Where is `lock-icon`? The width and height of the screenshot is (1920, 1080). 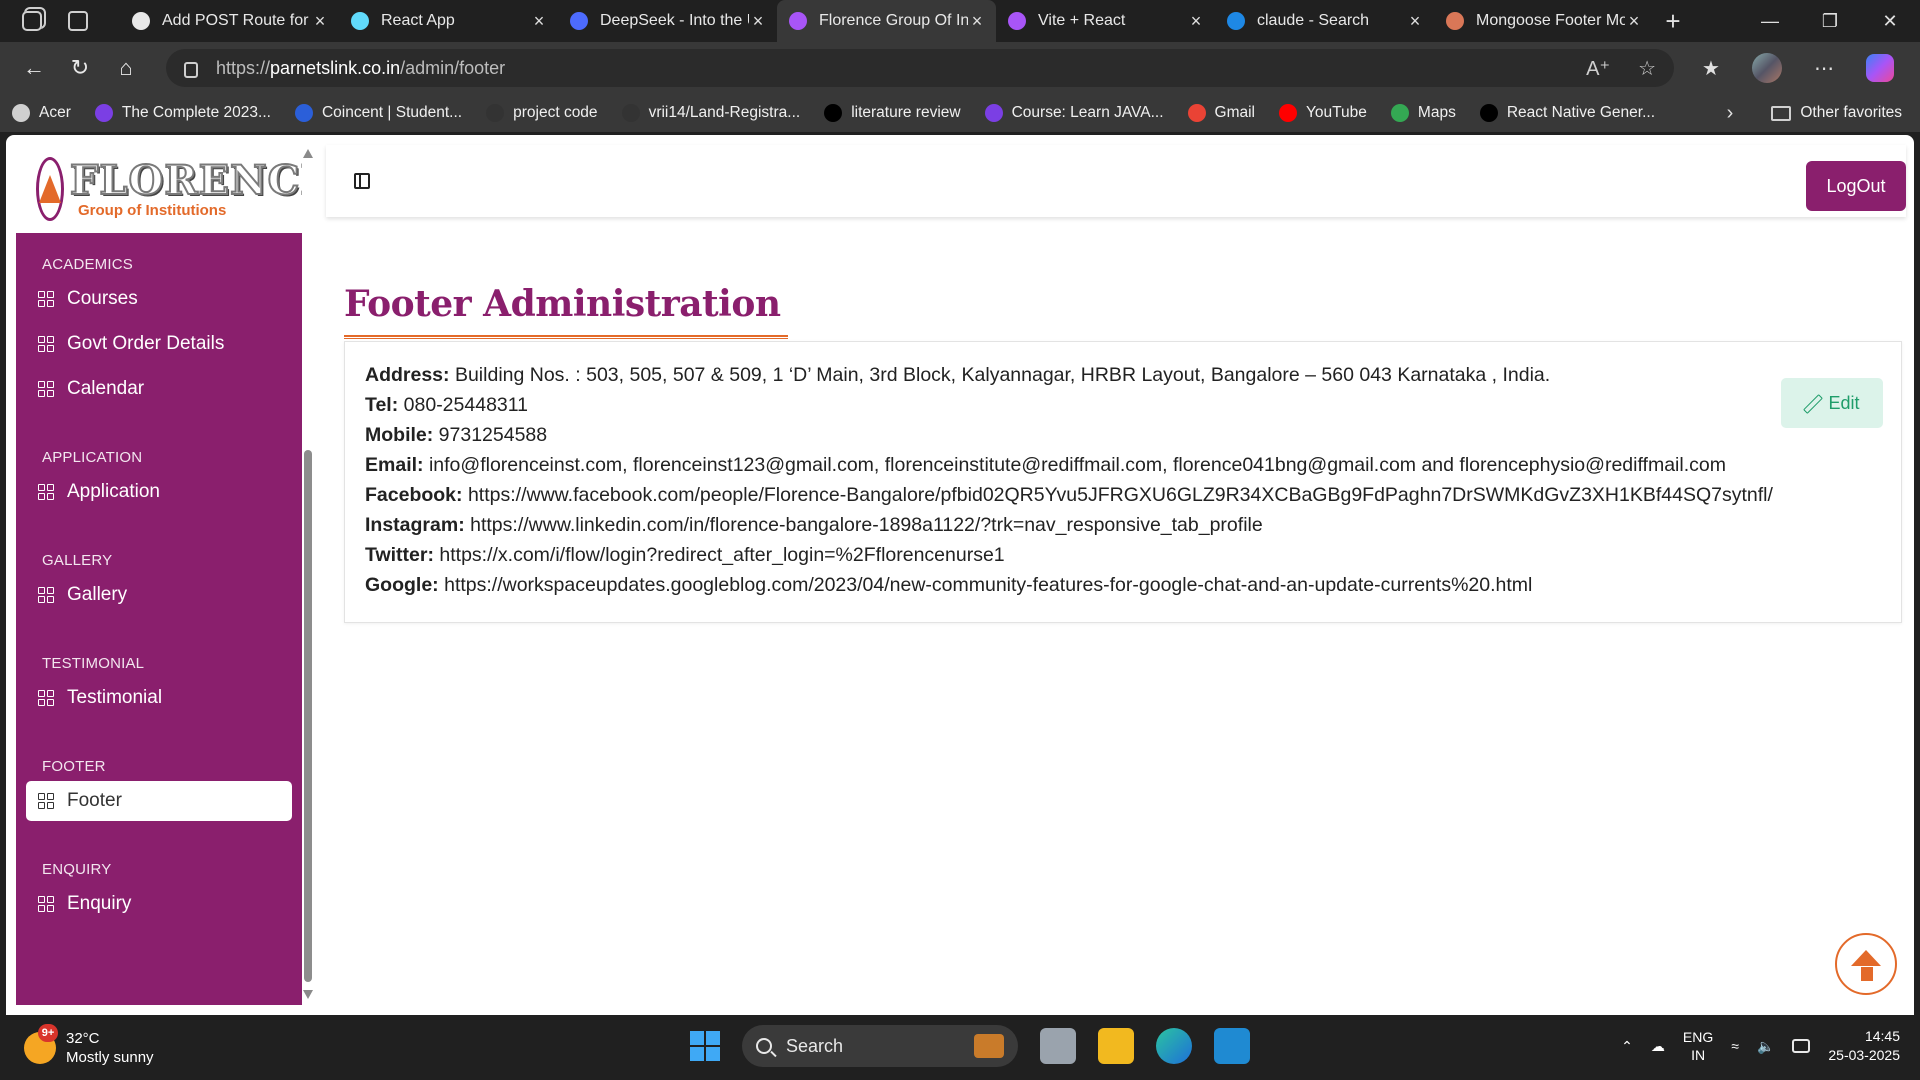 lock-icon is located at coordinates (191, 70).